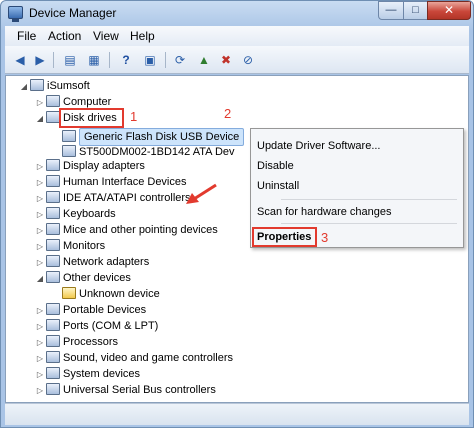 The height and width of the screenshot is (428, 474). Describe the element at coordinates (226, 60) in the screenshot. I see `uninstall-icon: ✖` at that location.